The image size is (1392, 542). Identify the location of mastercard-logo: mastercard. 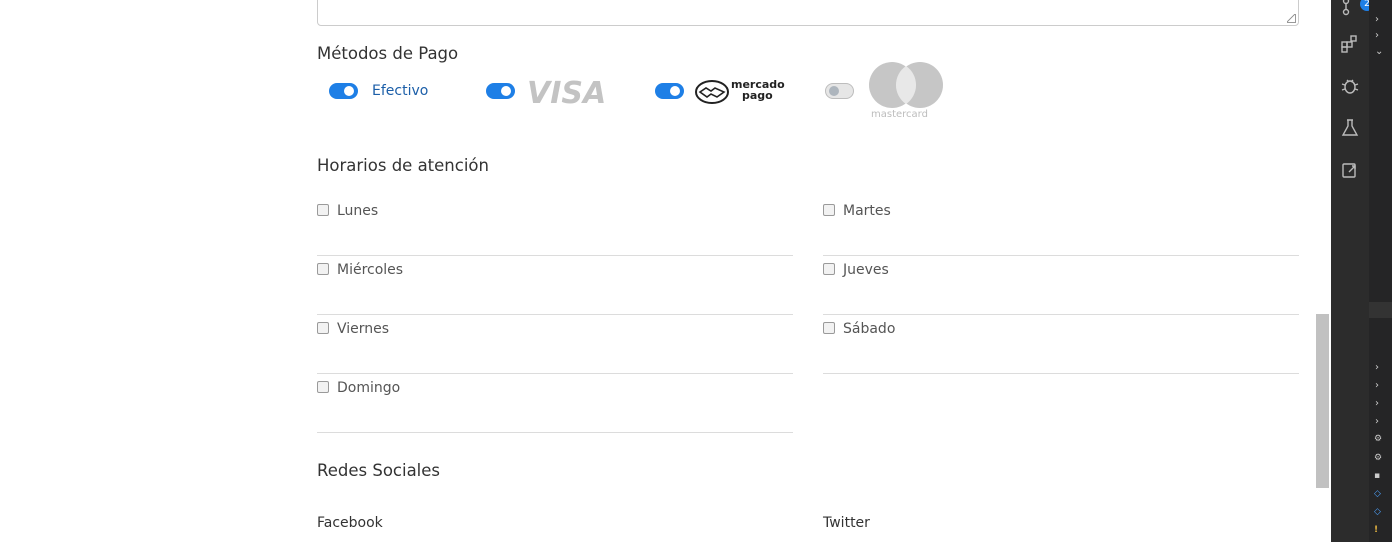
(906, 93).